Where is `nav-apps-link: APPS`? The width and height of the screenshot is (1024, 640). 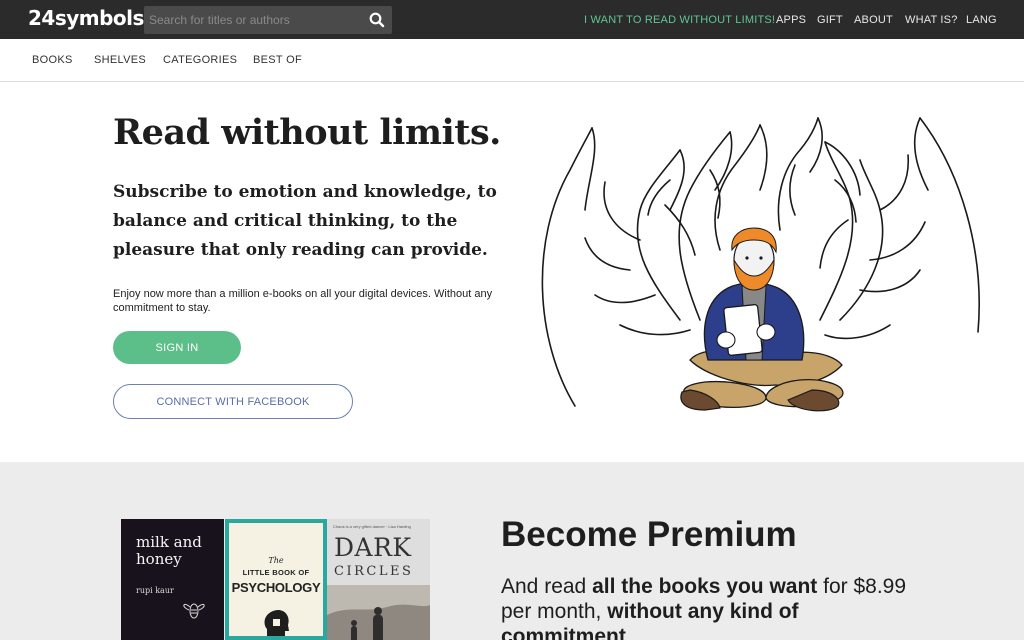
nav-apps-link: APPS is located at coordinates (791, 20).